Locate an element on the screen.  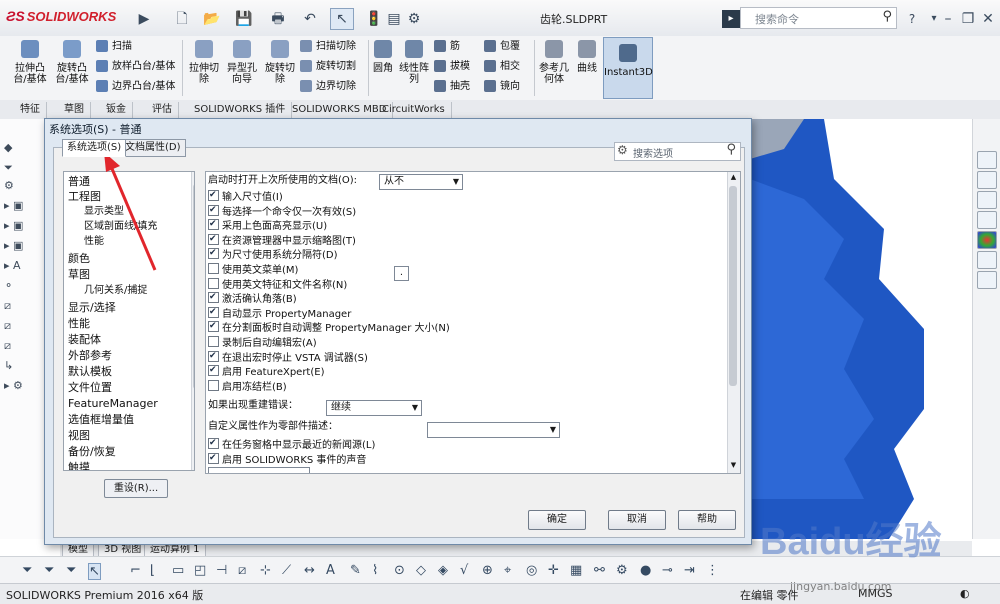
filter-clear-icon: ⏷ is located at coordinates (71, 570).